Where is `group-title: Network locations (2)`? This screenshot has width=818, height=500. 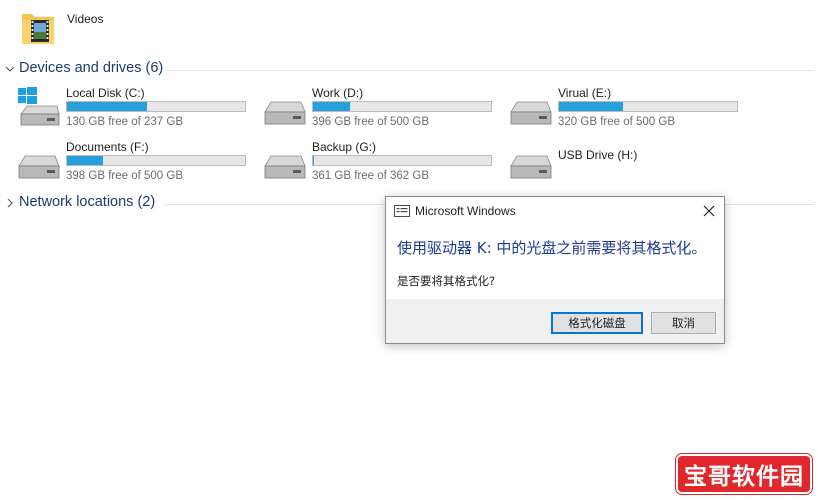
group-title: Network locations (2) is located at coordinates (87, 202).